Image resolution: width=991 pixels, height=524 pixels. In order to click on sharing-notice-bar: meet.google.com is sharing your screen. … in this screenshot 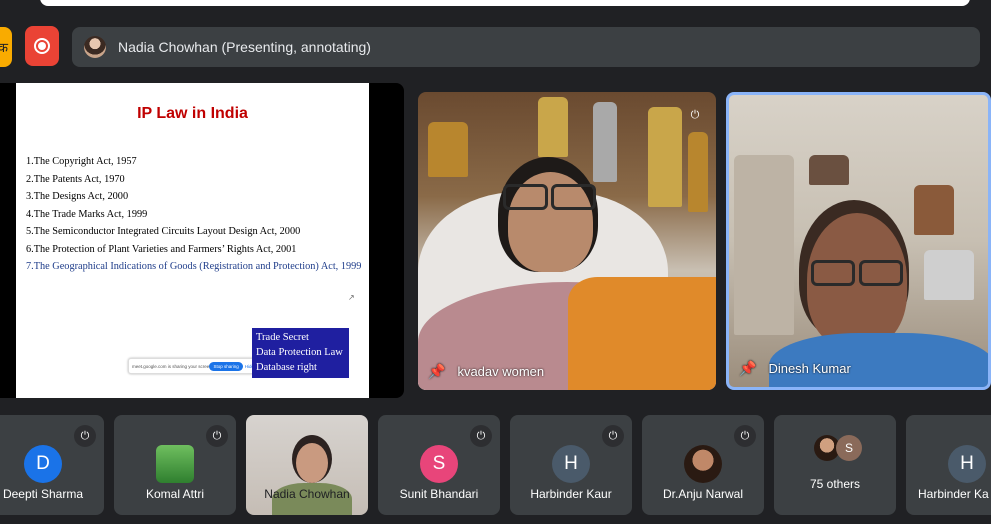, I will do `click(193, 366)`.